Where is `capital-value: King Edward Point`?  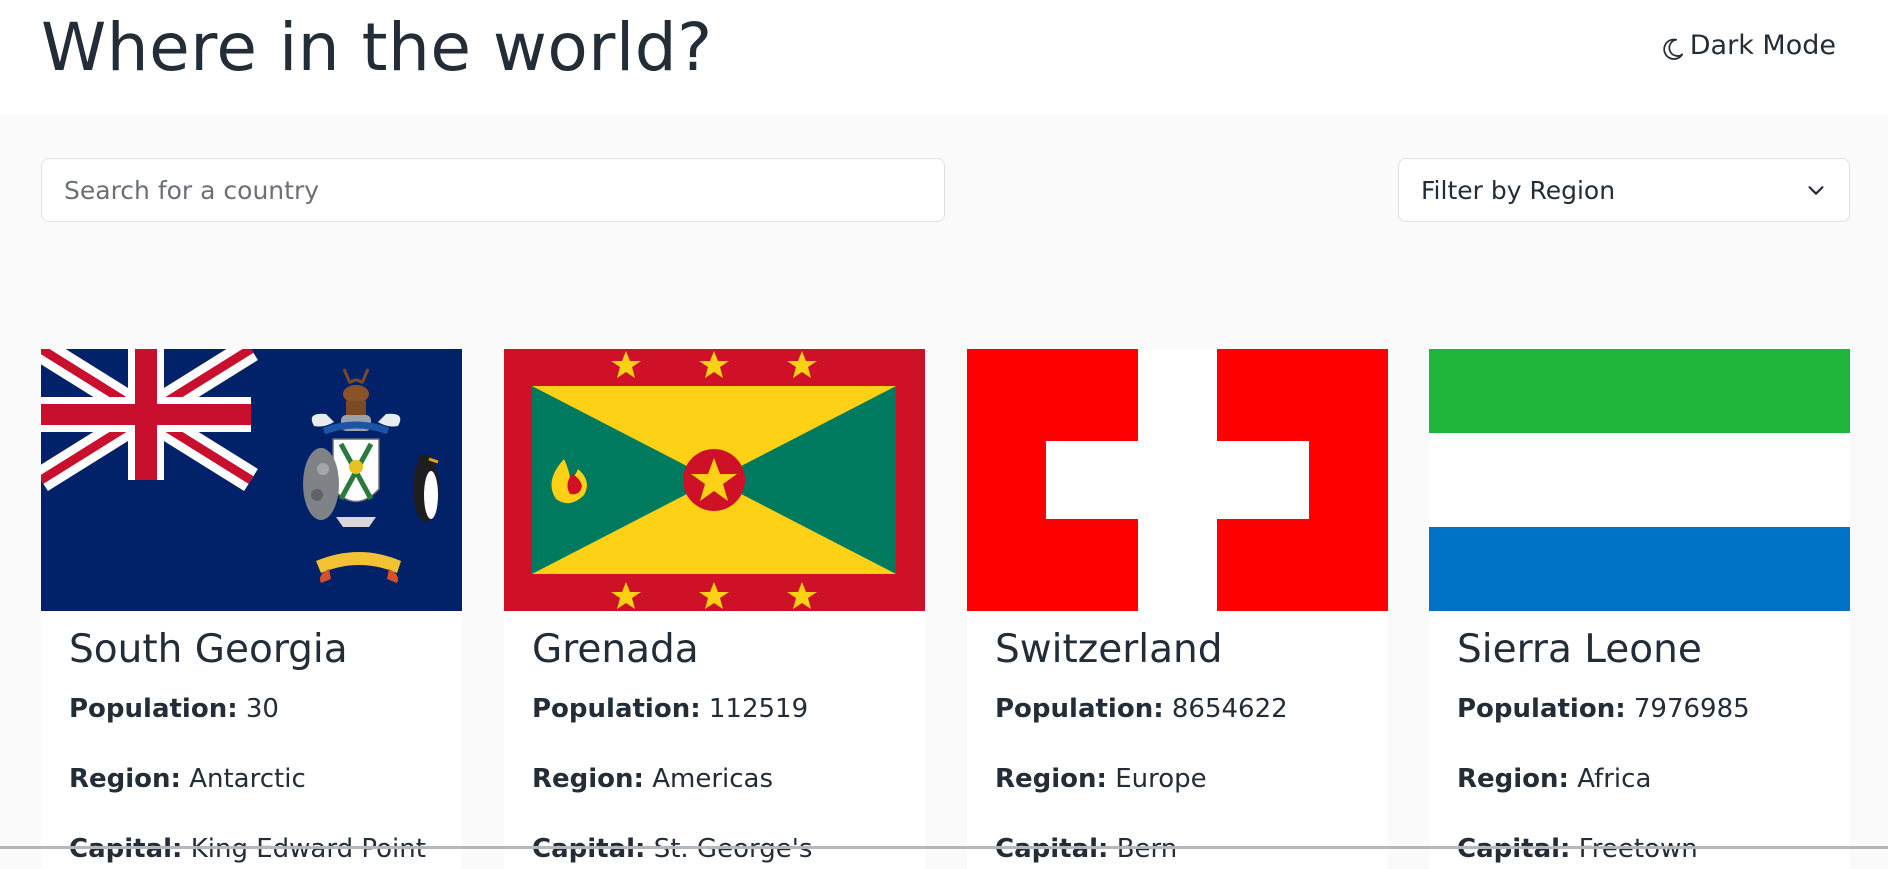 capital-value: King Edward Point is located at coordinates (308, 849).